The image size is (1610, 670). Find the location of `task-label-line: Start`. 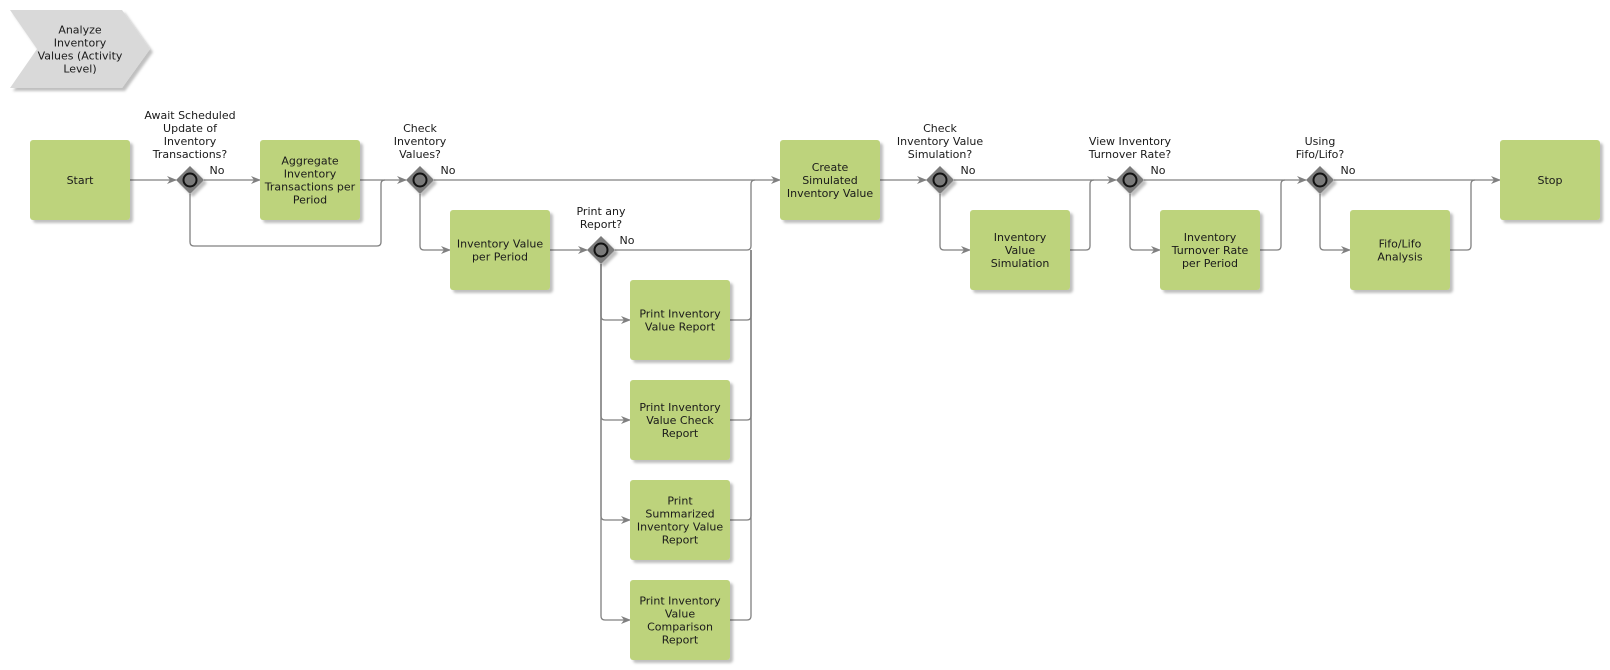

task-label-line: Start is located at coordinates (81, 180).